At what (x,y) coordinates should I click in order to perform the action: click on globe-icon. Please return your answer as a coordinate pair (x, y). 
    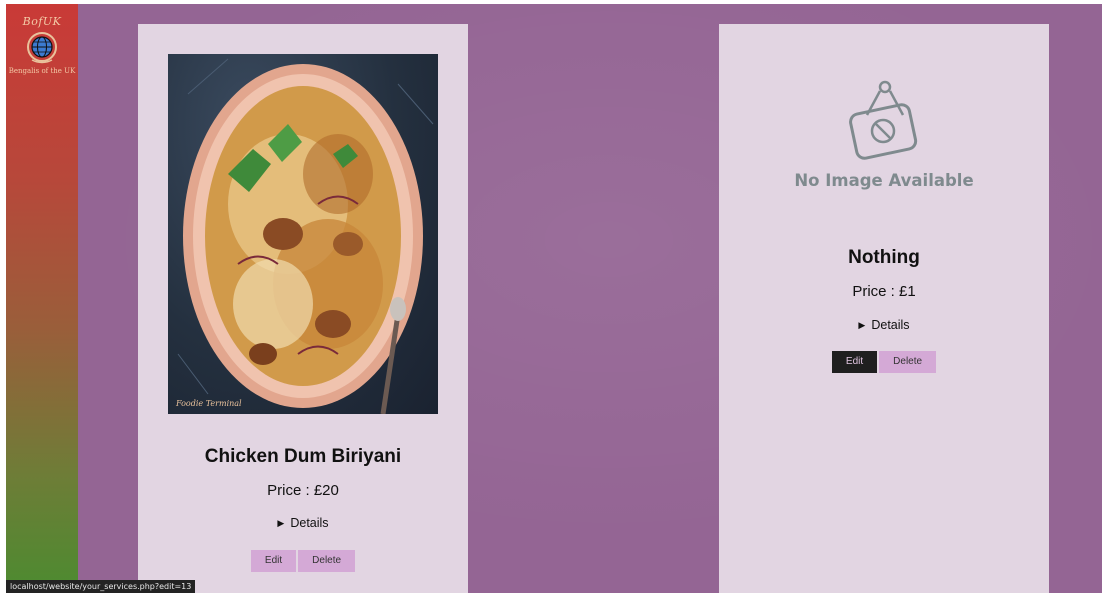
    Looking at the image, I should click on (42, 48).